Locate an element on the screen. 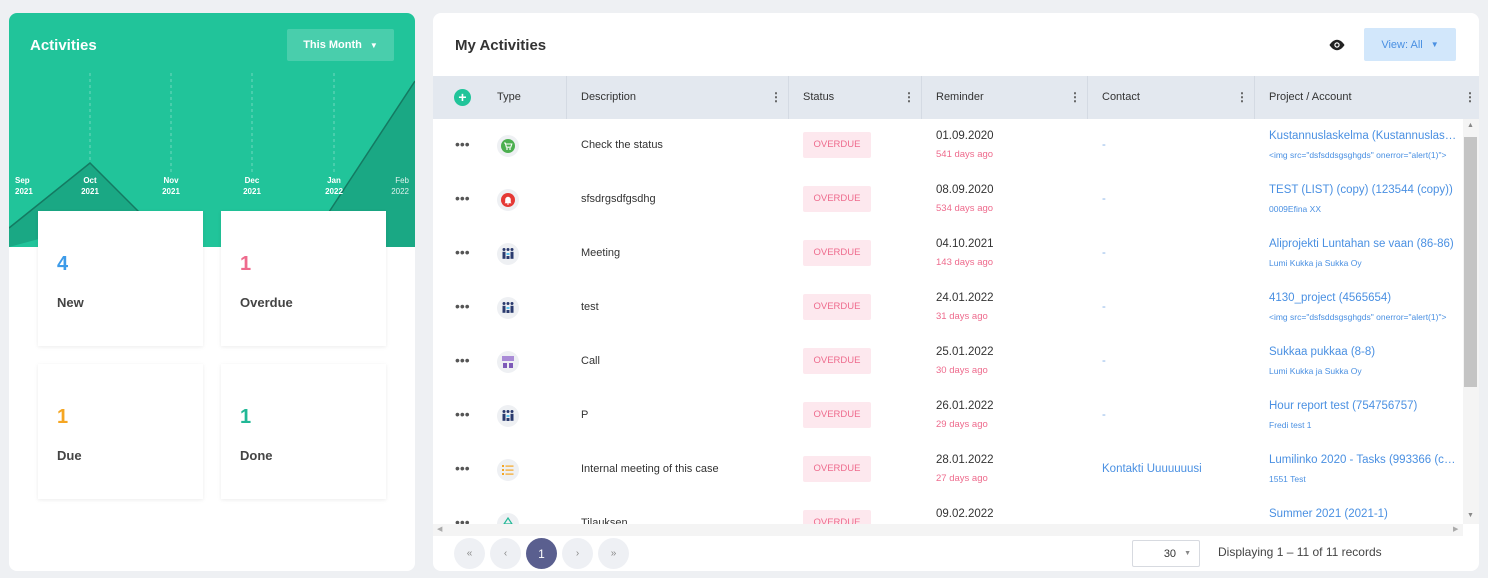  period-dropdown-button: This Month ▼ is located at coordinates (340, 45).